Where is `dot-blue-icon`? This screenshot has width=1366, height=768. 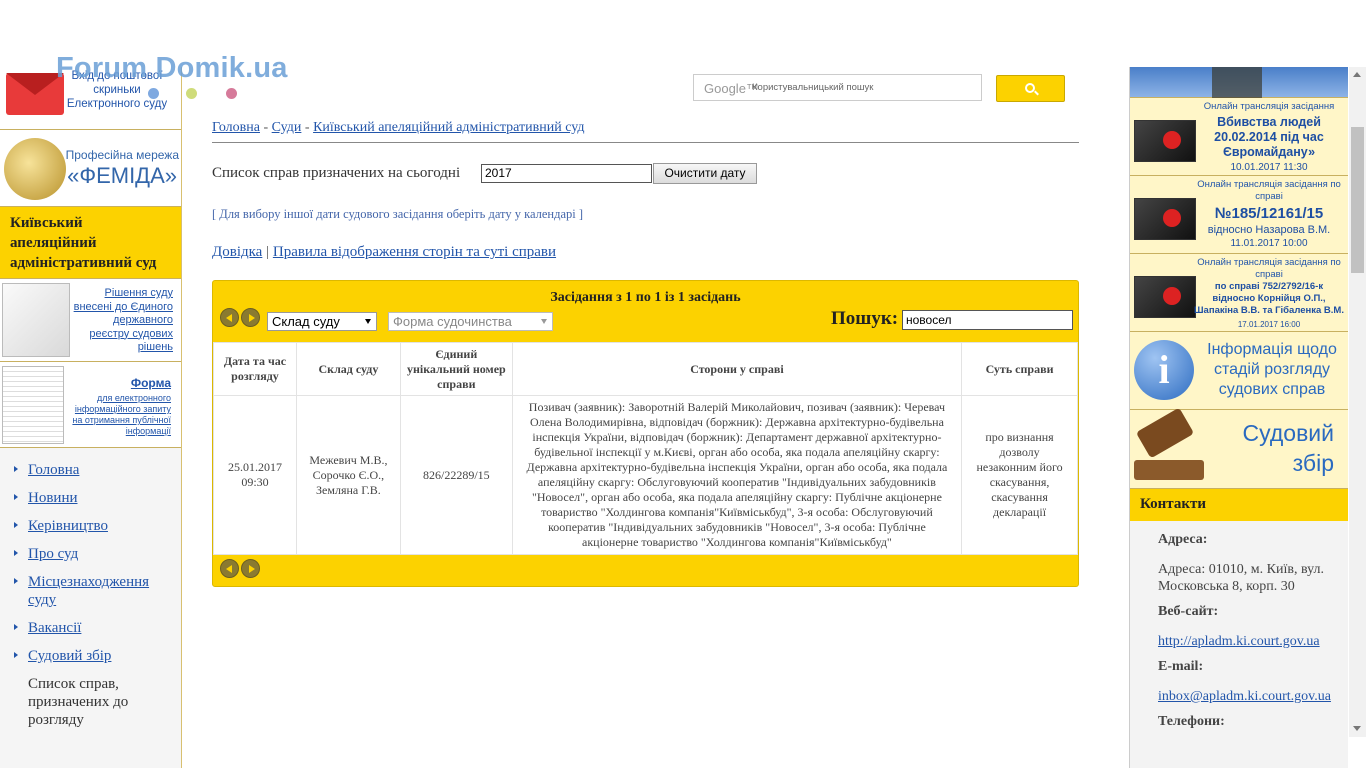 dot-blue-icon is located at coordinates (153, 93).